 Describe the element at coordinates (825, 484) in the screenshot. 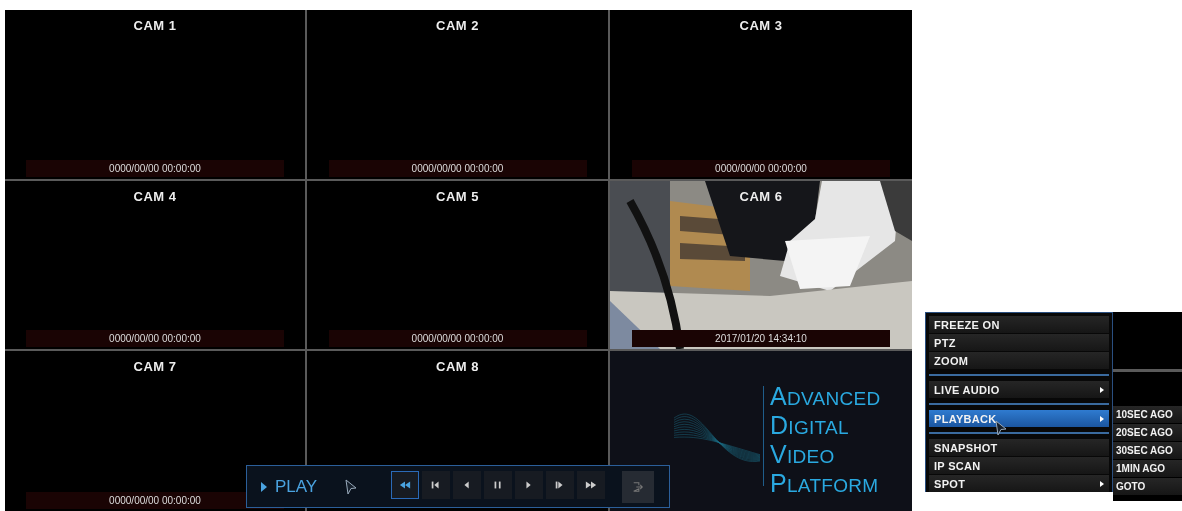

I see `logo-text: PLATFORM` at that location.